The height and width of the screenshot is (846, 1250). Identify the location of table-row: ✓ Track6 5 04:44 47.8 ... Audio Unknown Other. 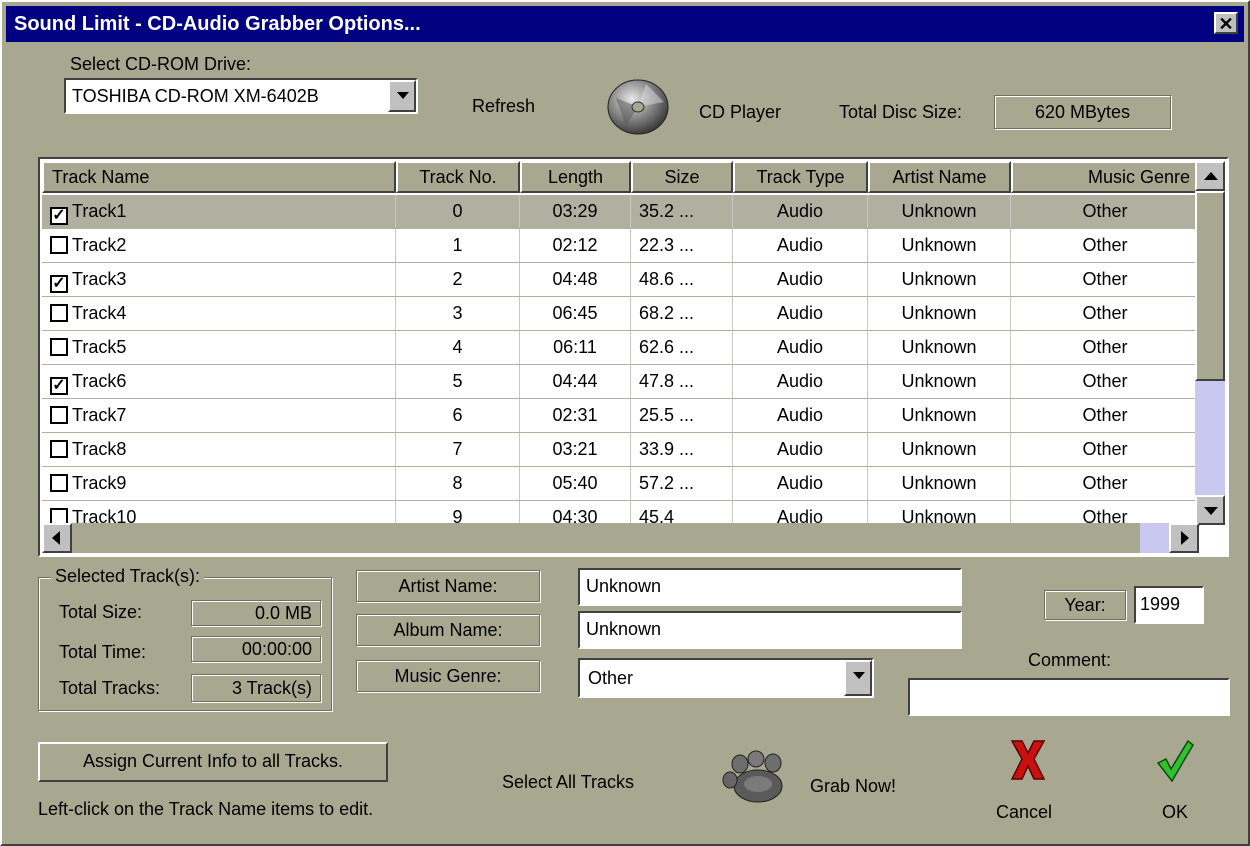
(621, 382).